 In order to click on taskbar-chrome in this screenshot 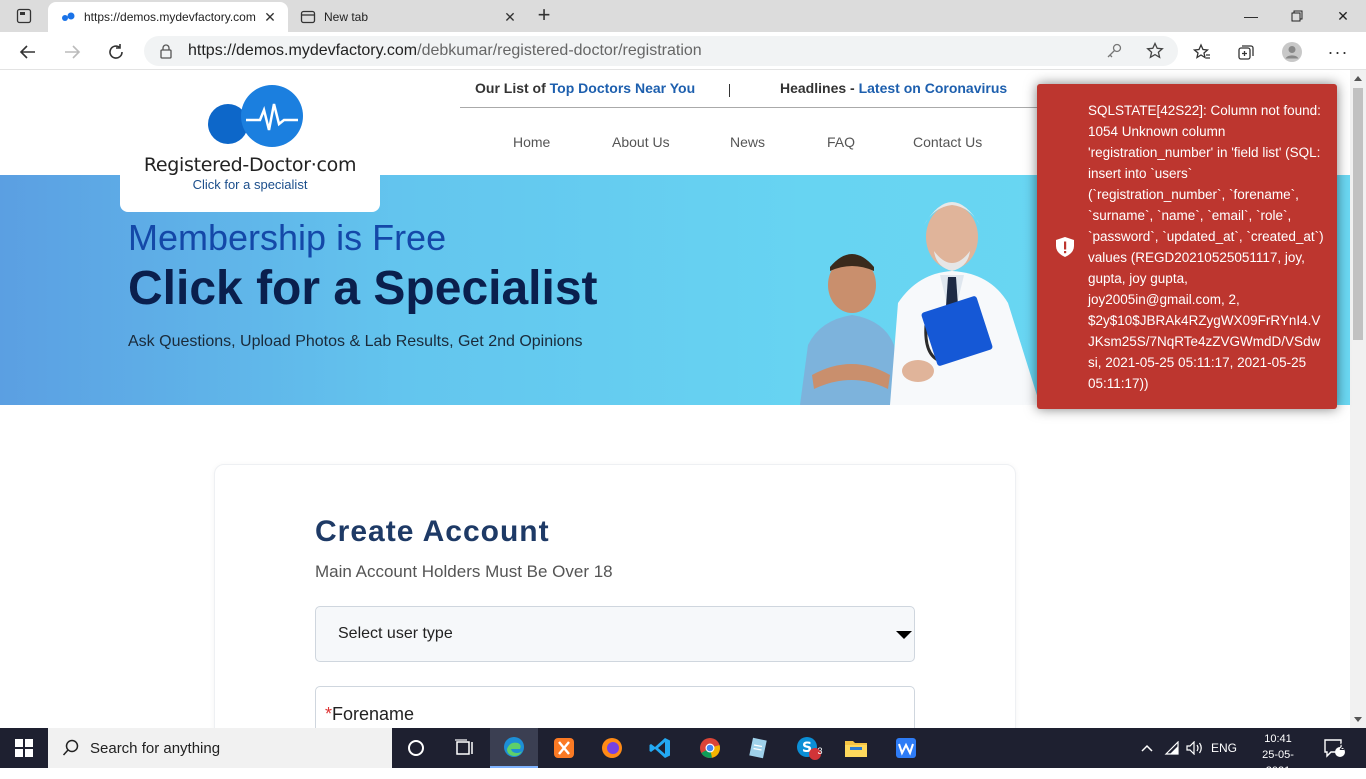, I will do `click(710, 748)`.